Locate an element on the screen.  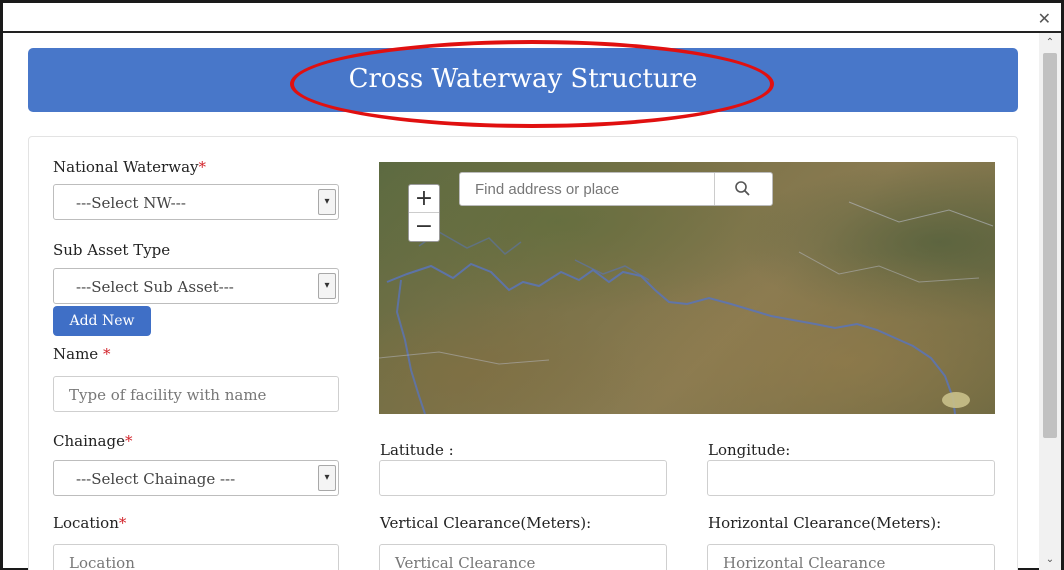
longitude-field is located at coordinates (851, 478).